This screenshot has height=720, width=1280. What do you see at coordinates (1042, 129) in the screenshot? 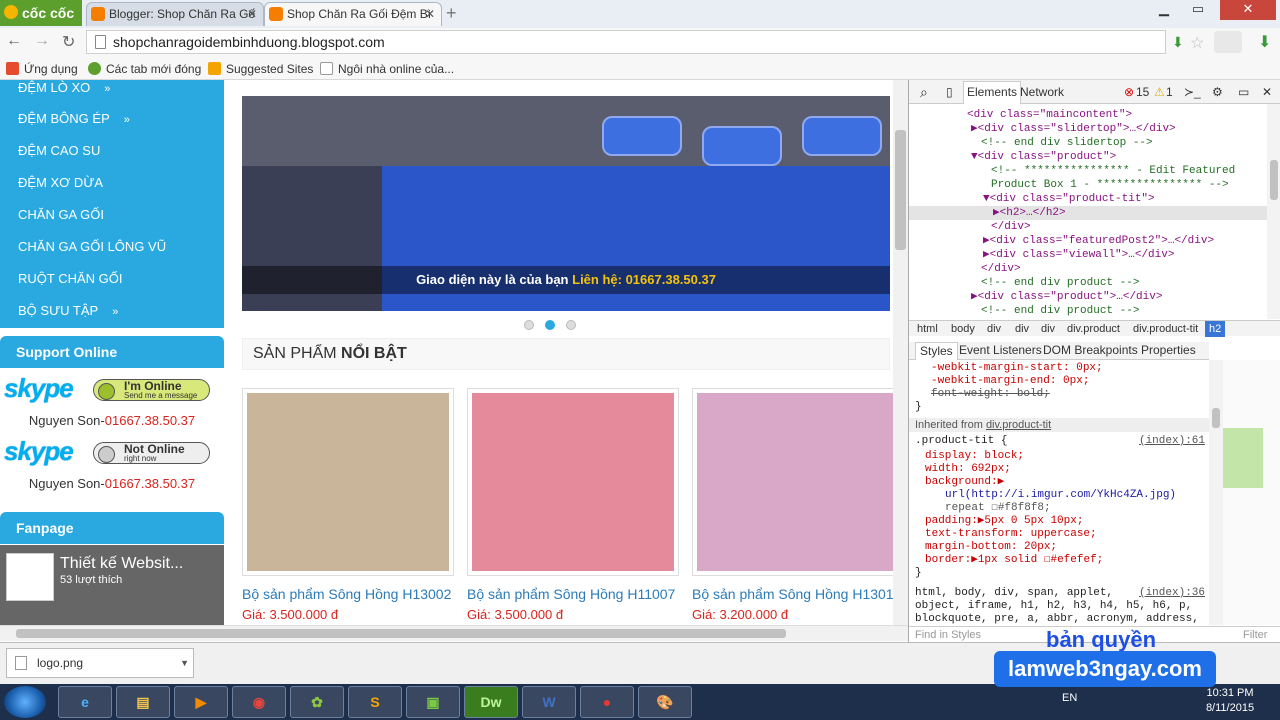
I see `dom-node: ▶<div class="slidertop">…</div>` at bounding box center [1042, 129].